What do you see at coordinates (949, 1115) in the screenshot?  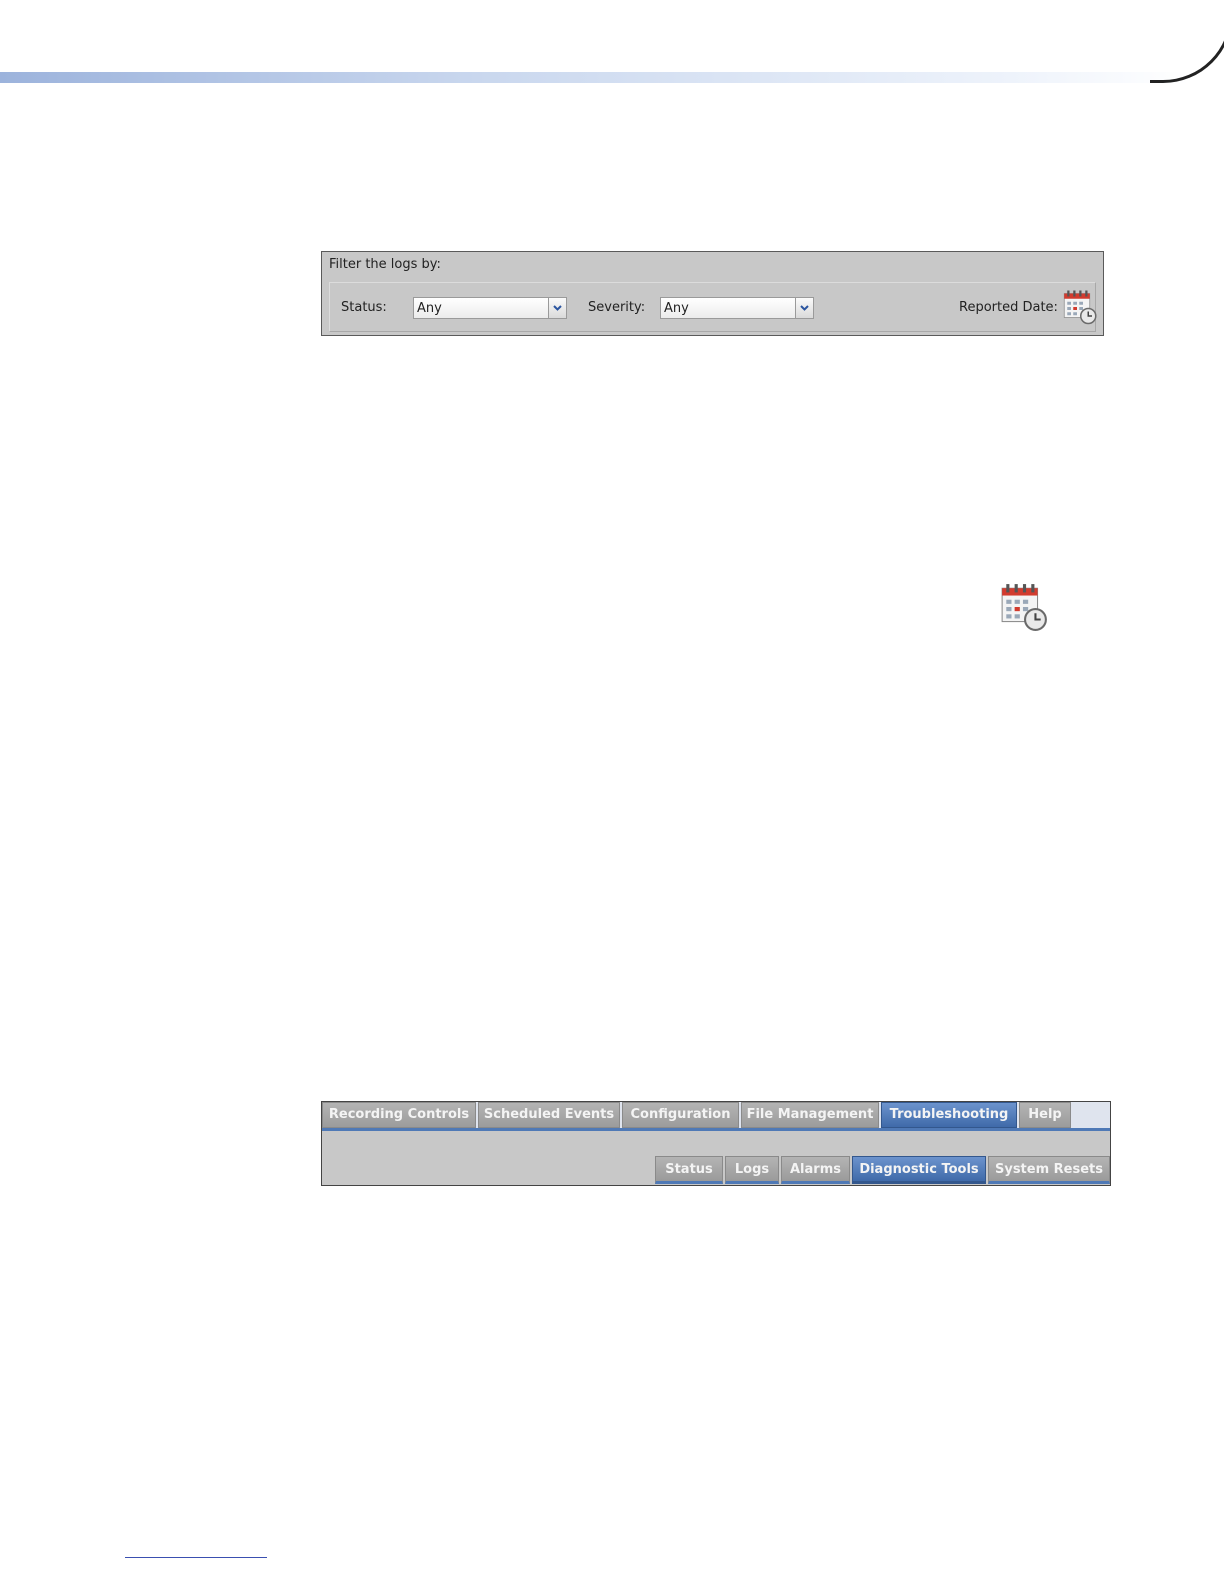 I see `tab-troubleshooting: Troubleshooting` at bounding box center [949, 1115].